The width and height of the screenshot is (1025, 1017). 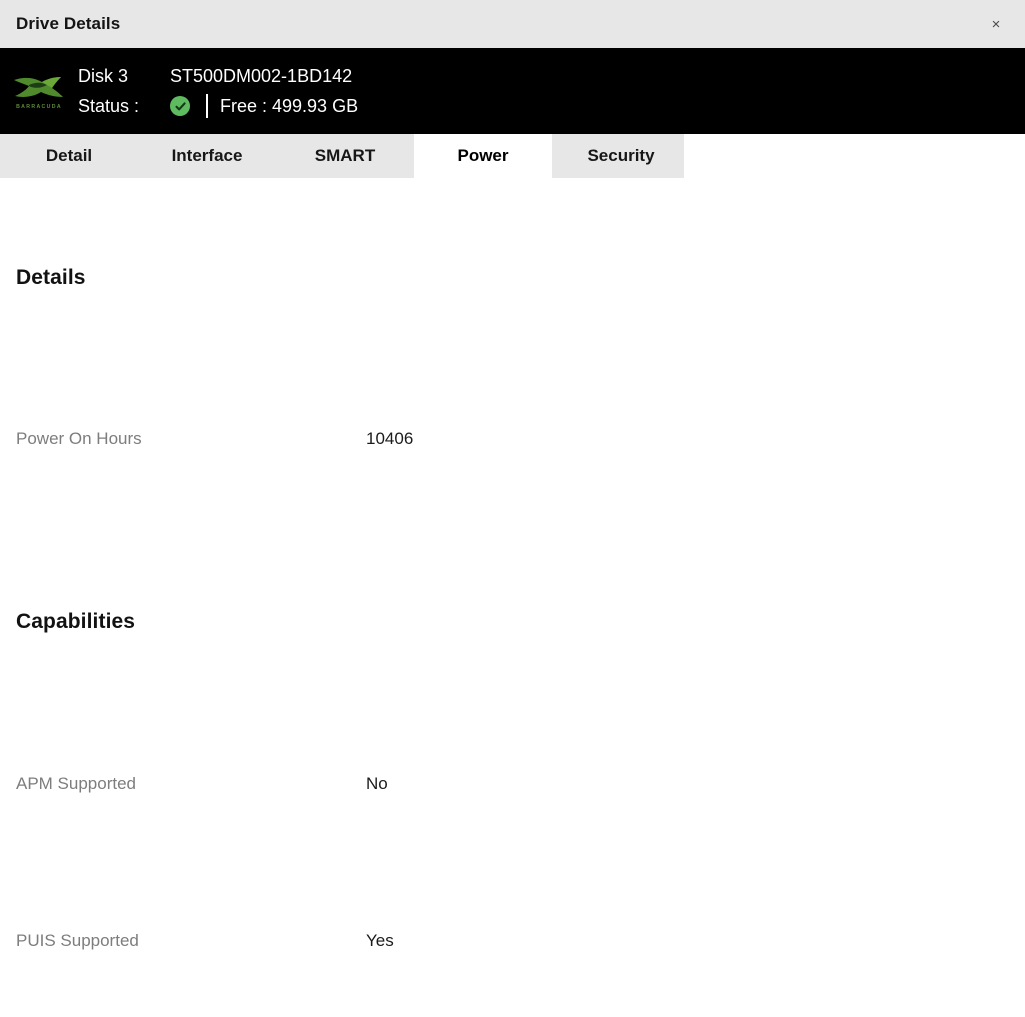 I want to click on section-title-capabilities: Capabilities, so click(x=76, y=621).